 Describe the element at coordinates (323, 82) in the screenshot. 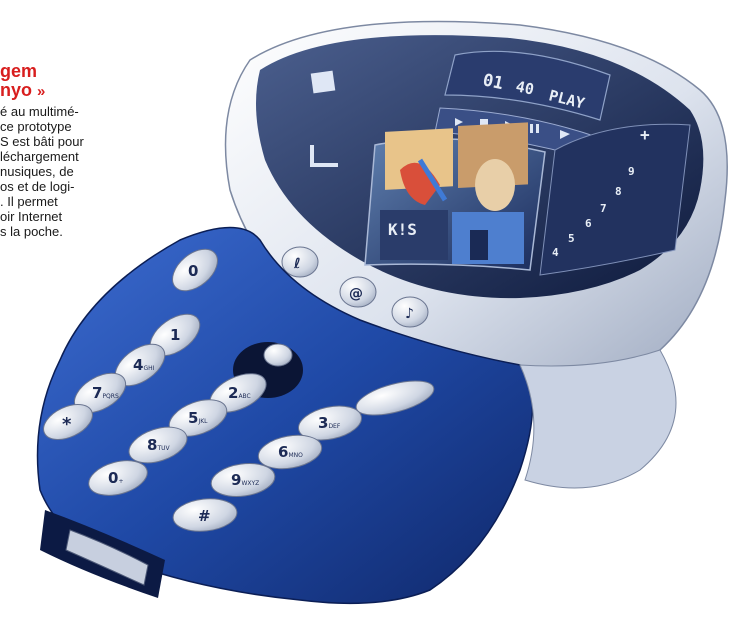

I see `home-icon` at that location.